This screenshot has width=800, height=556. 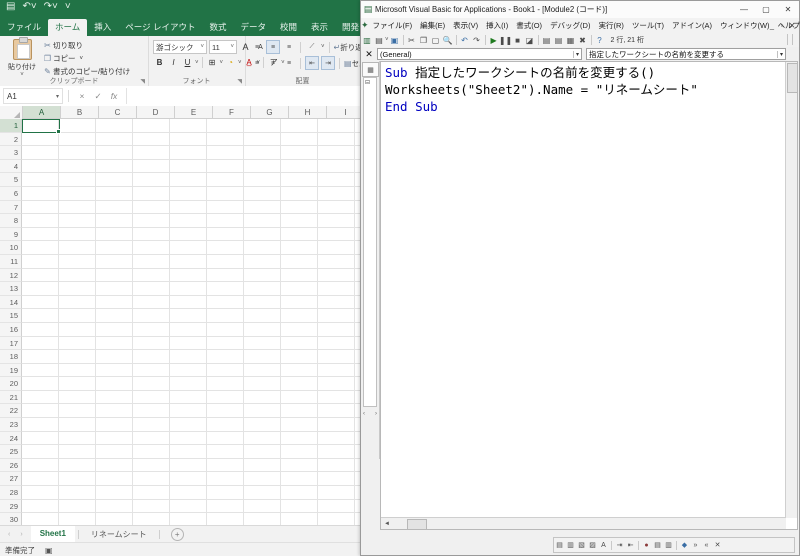 What do you see at coordinates (571, 40) in the screenshot?
I see `object-browser-icon: ▦` at bounding box center [571, 40].